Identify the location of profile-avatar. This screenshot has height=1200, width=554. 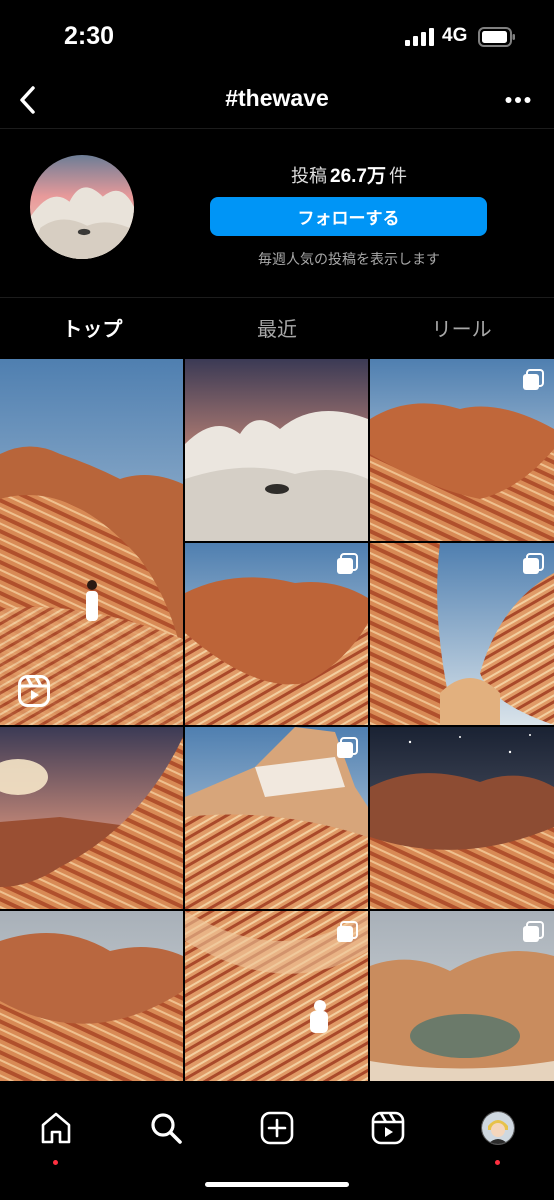
(498, 1128).